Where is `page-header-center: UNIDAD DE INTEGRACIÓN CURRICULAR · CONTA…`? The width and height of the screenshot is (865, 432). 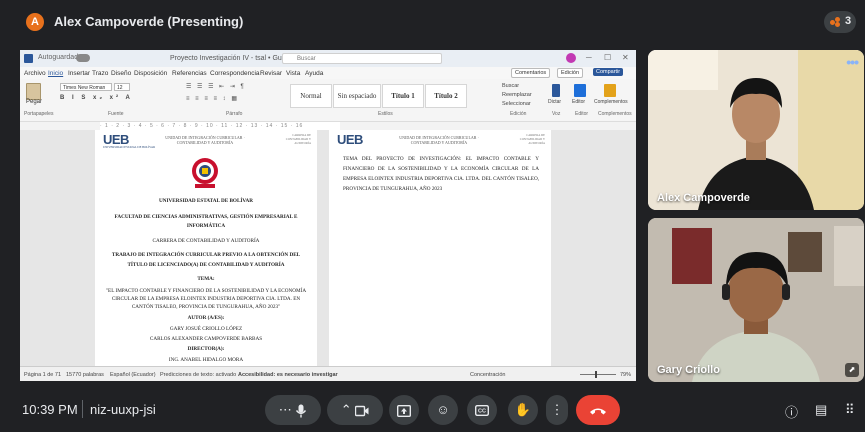
page-header-center: UNIDAD DE INTEGRACIÓN CURRICULAR · CONTA… is located at coordinates (205, 140).